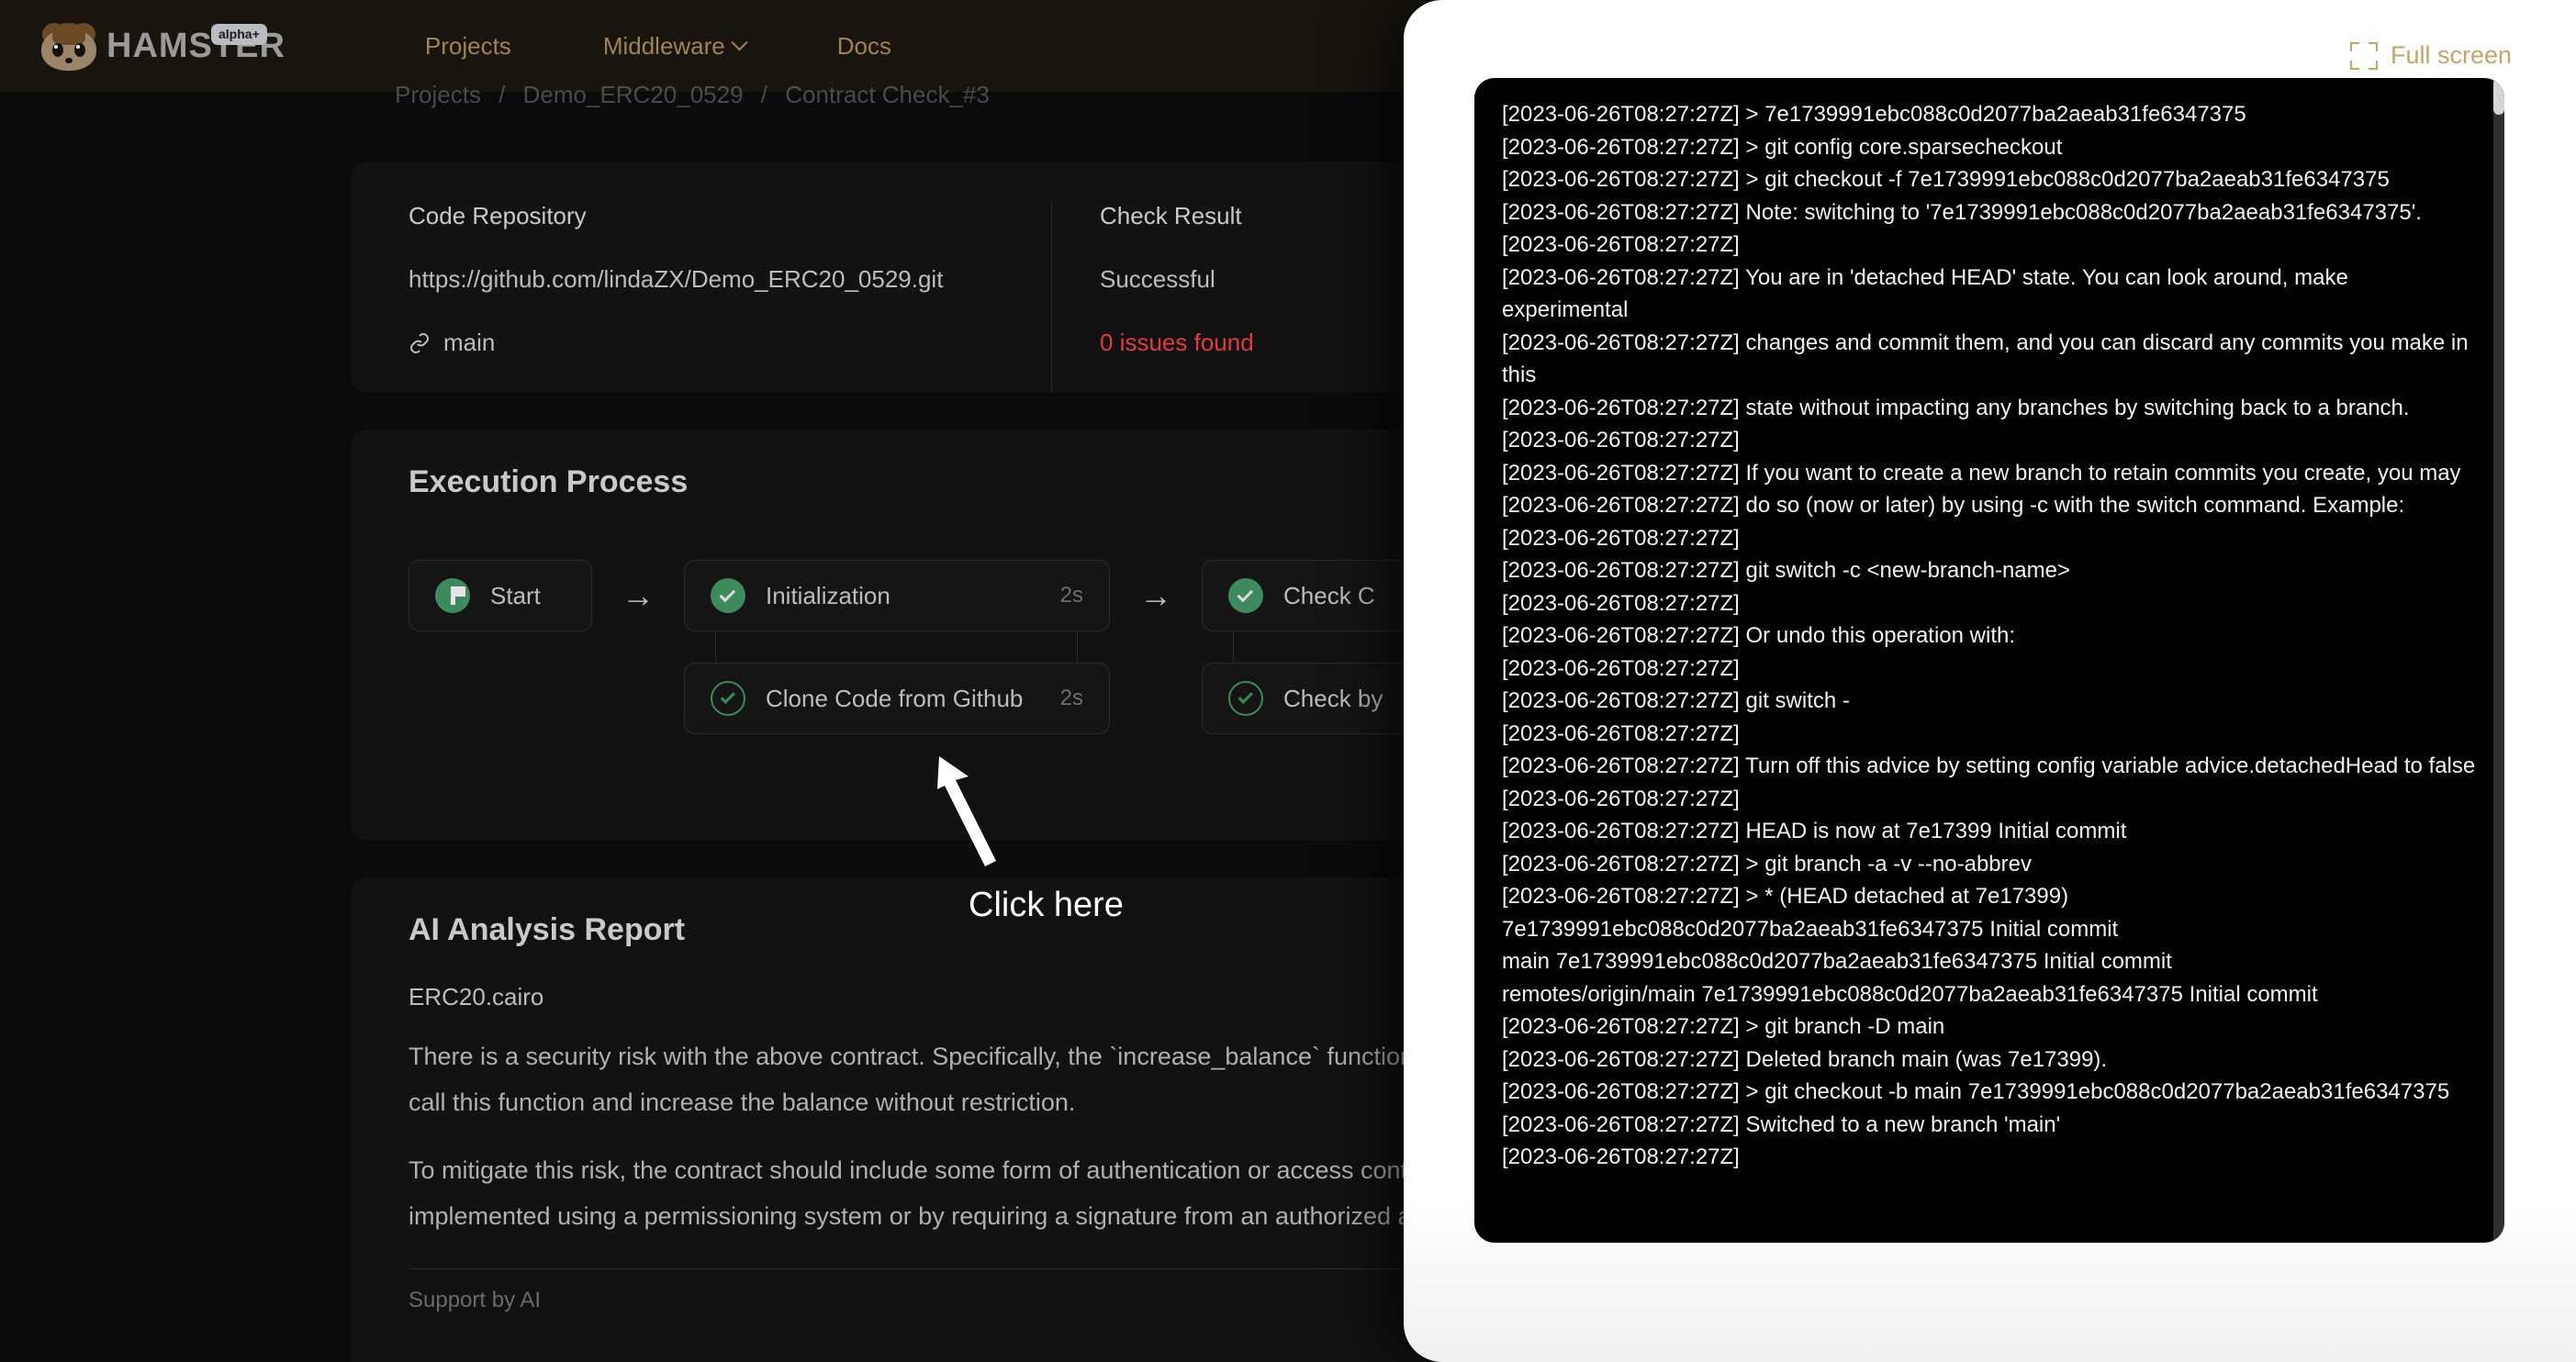  I want to click on nav-label-docs: Docs, so click(864, 45).